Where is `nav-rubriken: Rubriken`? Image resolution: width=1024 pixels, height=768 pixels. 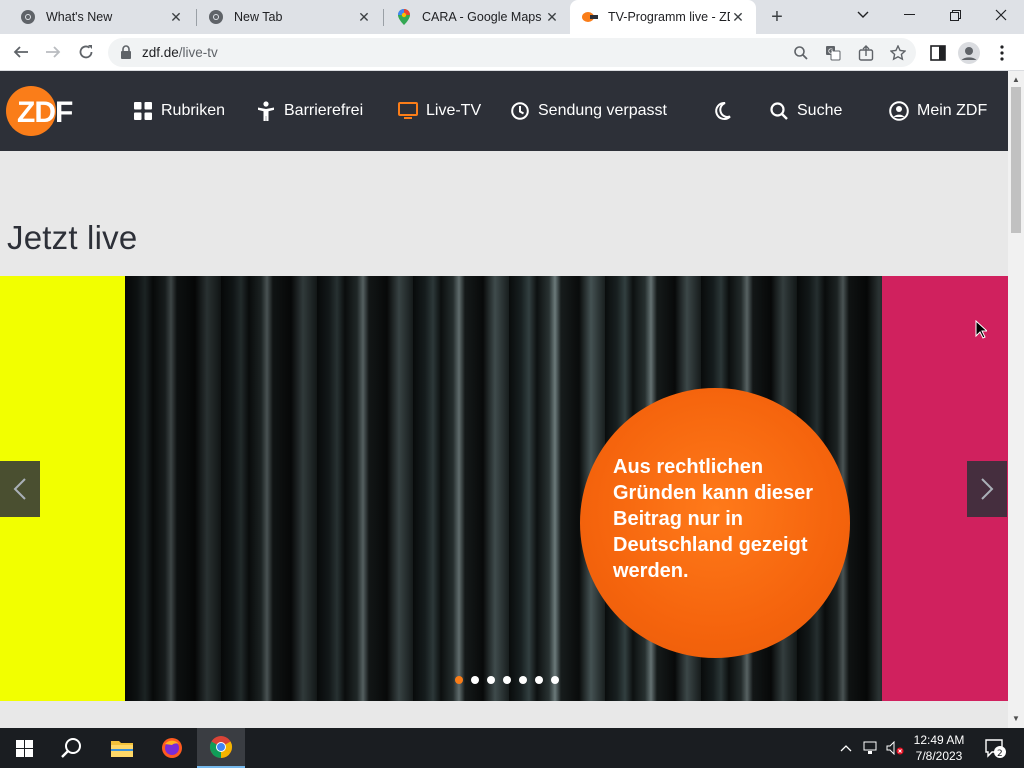
nav-rubriken: Rubriken is located at coordinates (179, 111).